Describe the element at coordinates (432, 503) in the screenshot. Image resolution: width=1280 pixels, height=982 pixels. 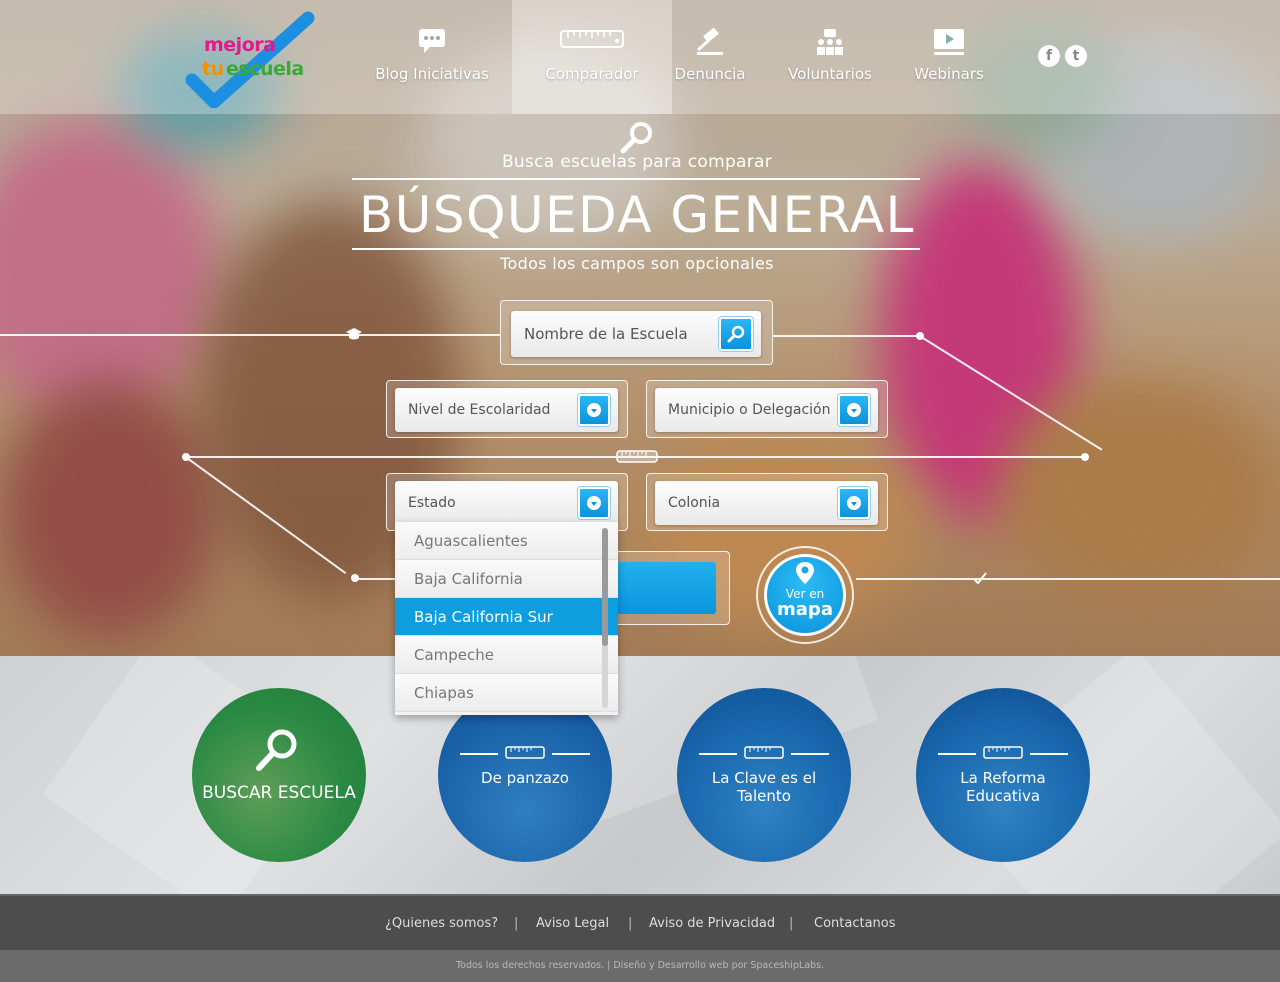
I see `estado-label: Estado` at that location.